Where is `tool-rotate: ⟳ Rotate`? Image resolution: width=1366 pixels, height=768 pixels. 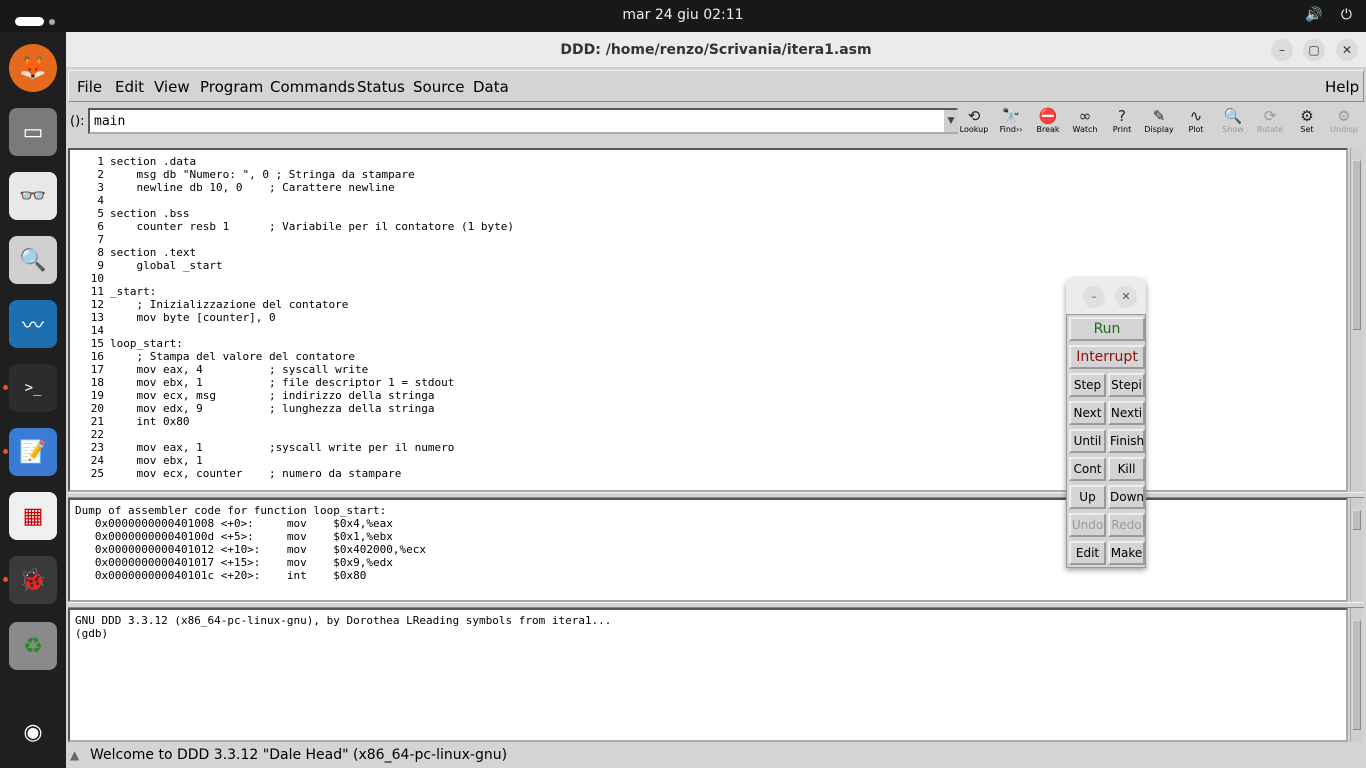 tool-rotate: ⟳ Rotate is located at coordinates (1270, 122).